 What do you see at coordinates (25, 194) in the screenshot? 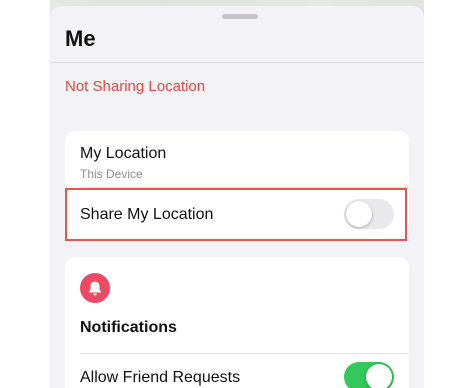
I see `margin-left` at bounding box center [25, 194].